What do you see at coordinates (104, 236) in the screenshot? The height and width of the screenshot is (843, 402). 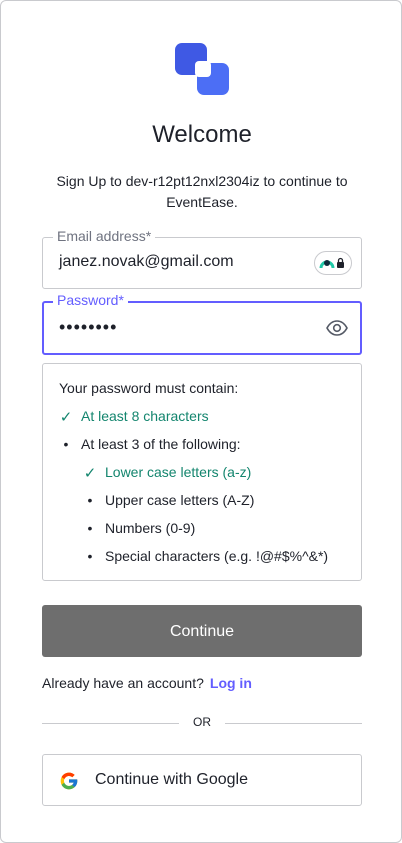 I see `email-label: Email address*` at bounding box center [104, 236].